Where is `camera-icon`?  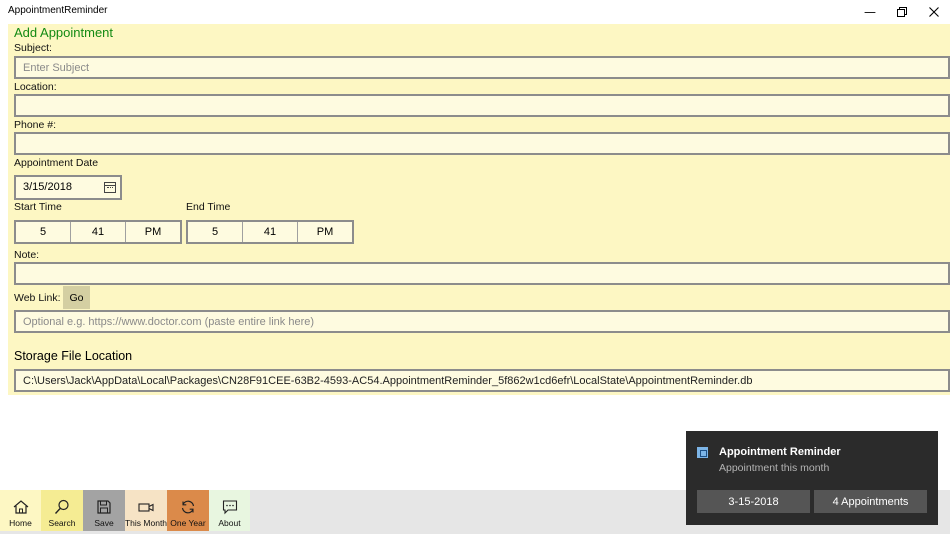 camera-icon is located at coordinates (146, 507).